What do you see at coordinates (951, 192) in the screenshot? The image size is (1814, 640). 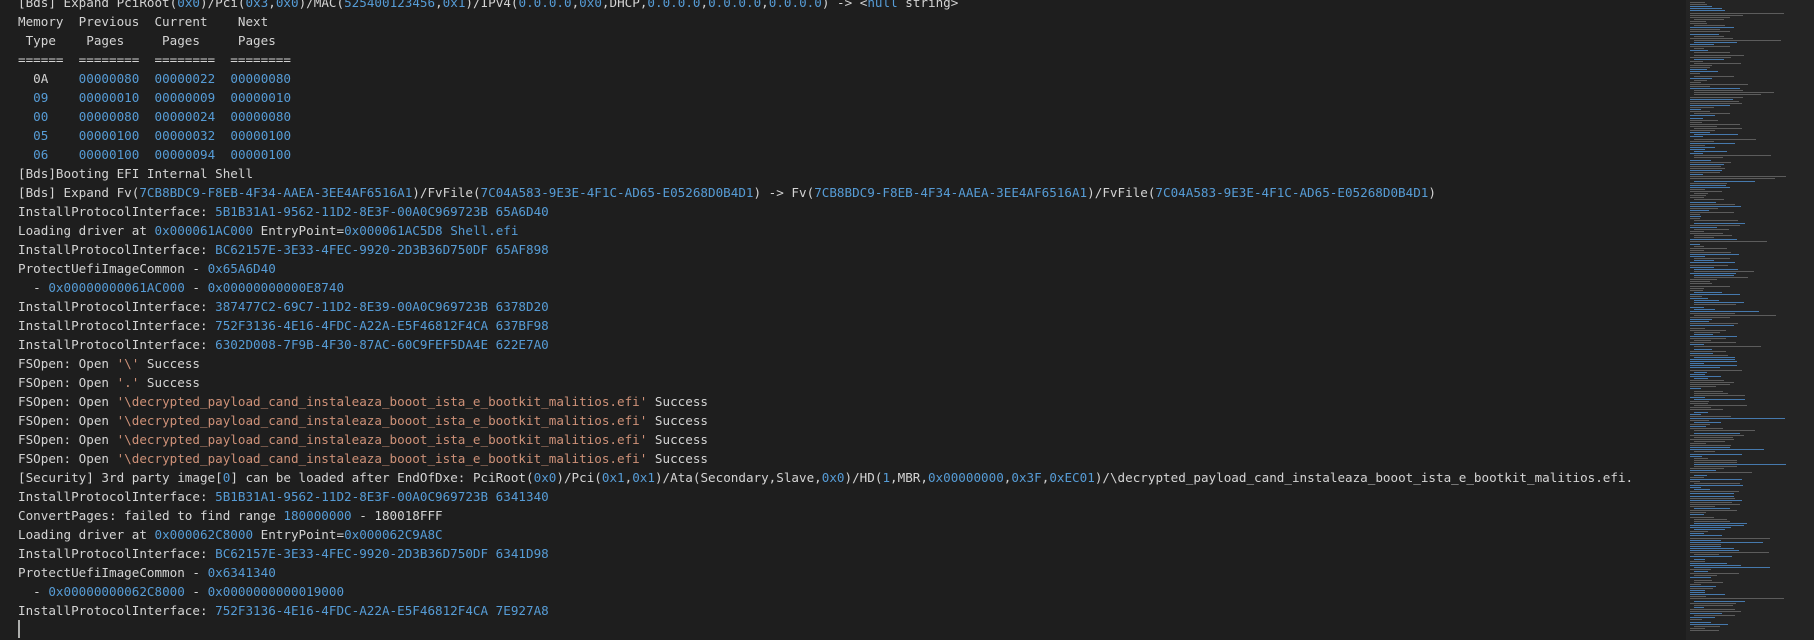 I see `number-token: 7CB8BDC9-F8EB-4F34-AAEA-3EE4AF6516A1` at bounding box center [951, 192].